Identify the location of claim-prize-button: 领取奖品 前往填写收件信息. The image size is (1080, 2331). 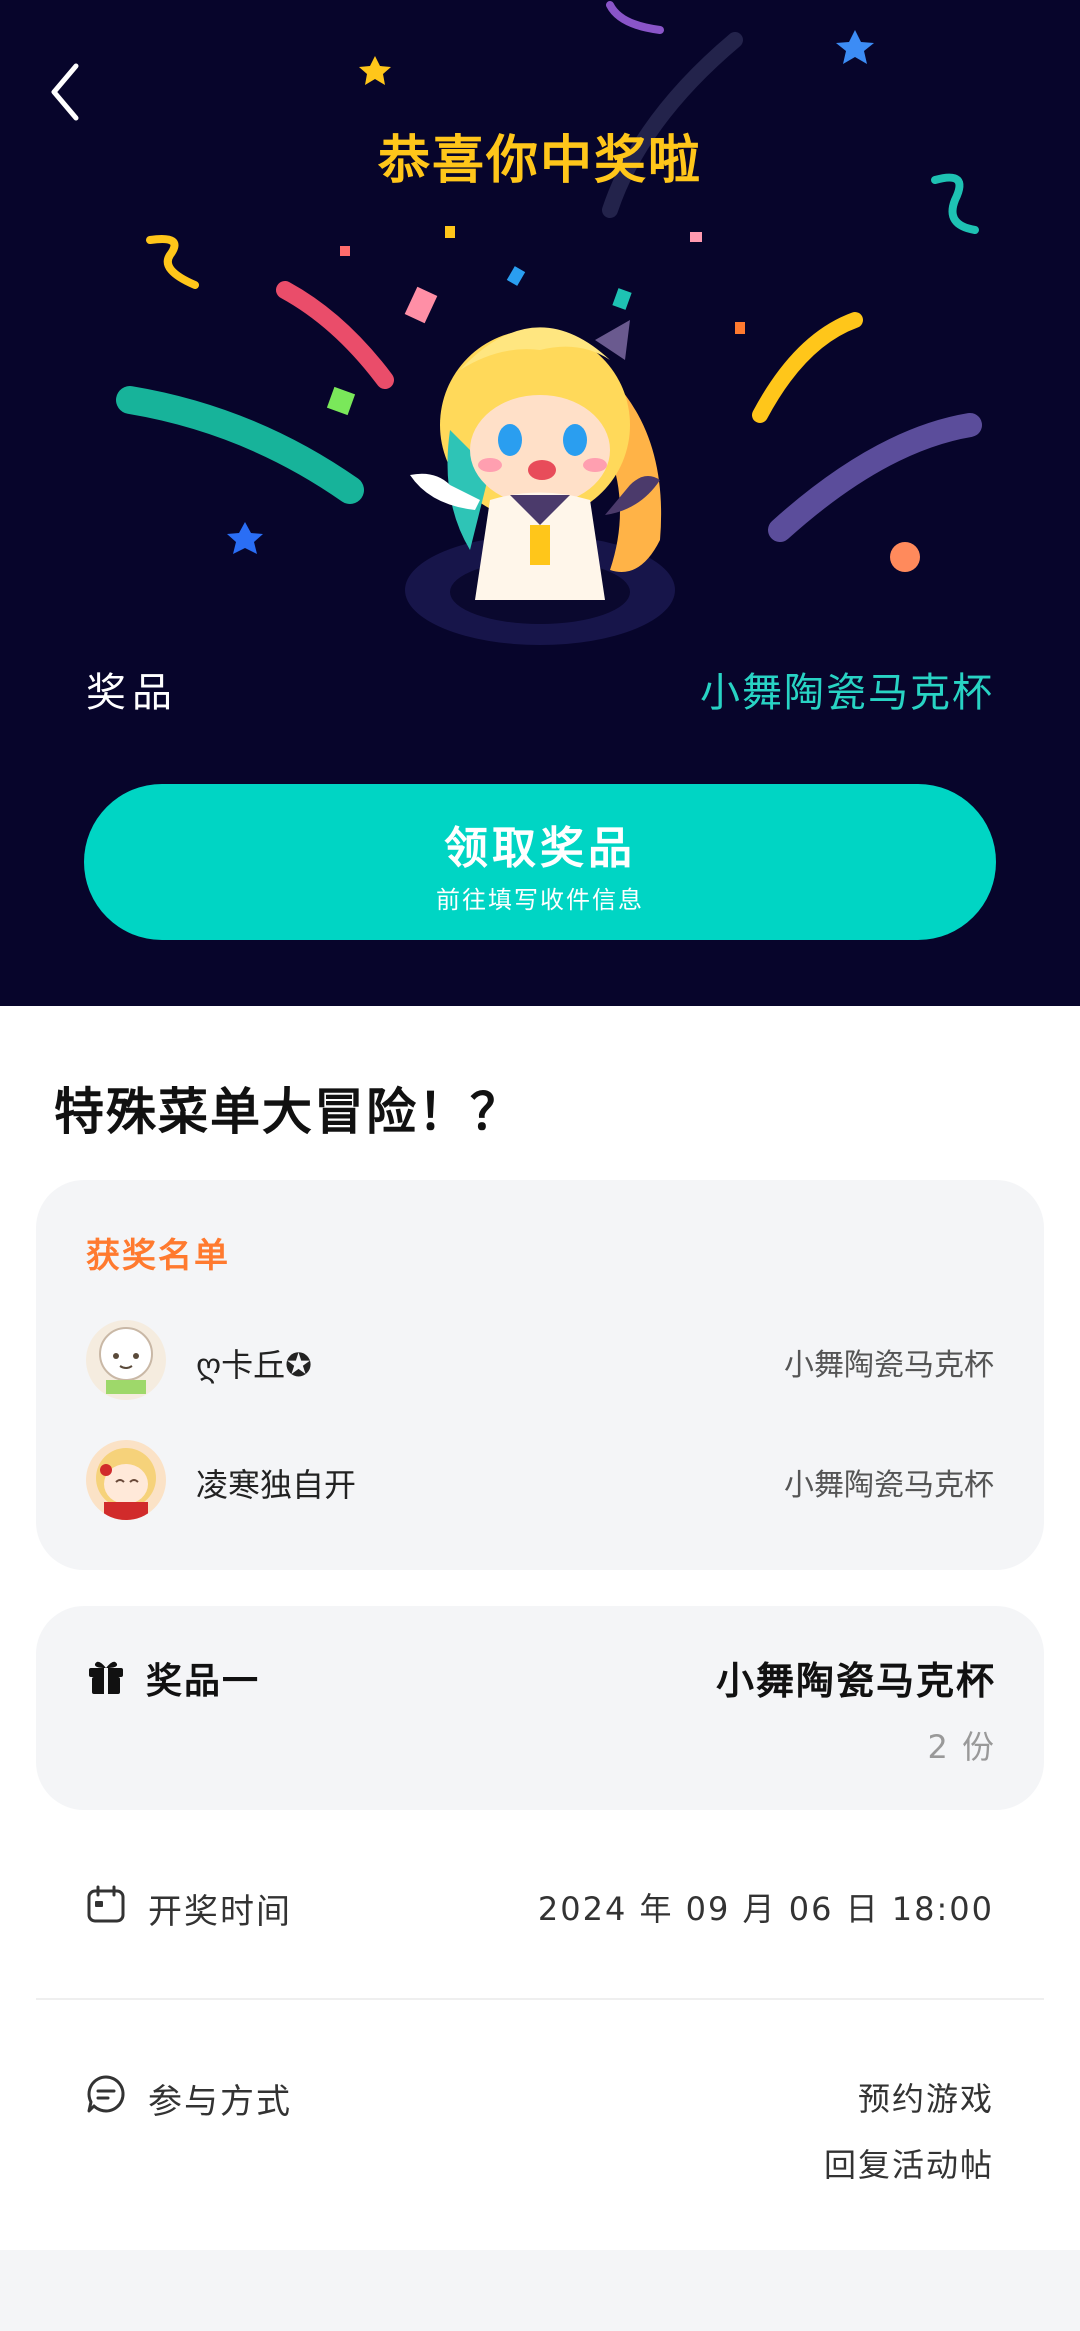
(540, 862).